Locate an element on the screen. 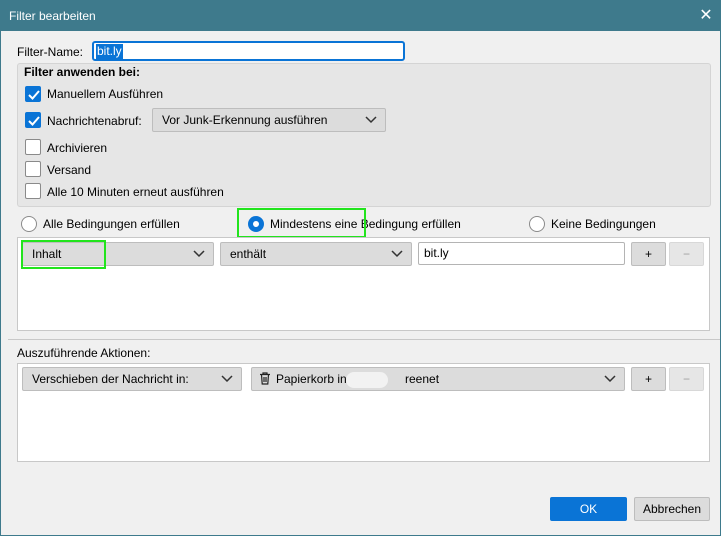 The height and width of the screenshot is (536, 721). filter-name-value: bit.ly is located at coordinates (109, 51).